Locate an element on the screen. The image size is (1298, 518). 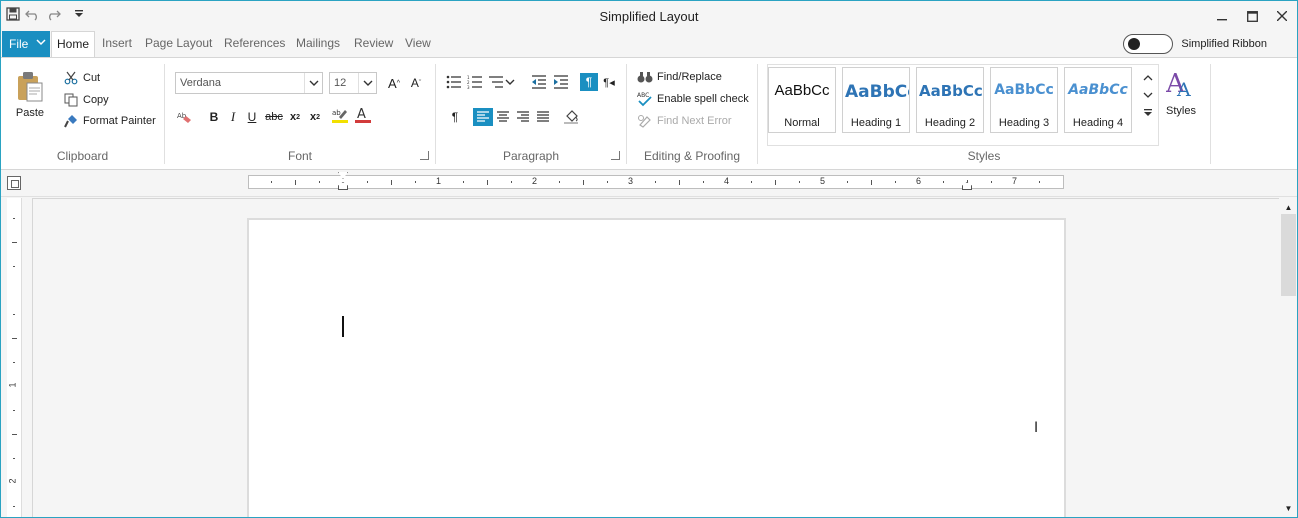
tab-insert: Insert is located at coordinates (117, 44).